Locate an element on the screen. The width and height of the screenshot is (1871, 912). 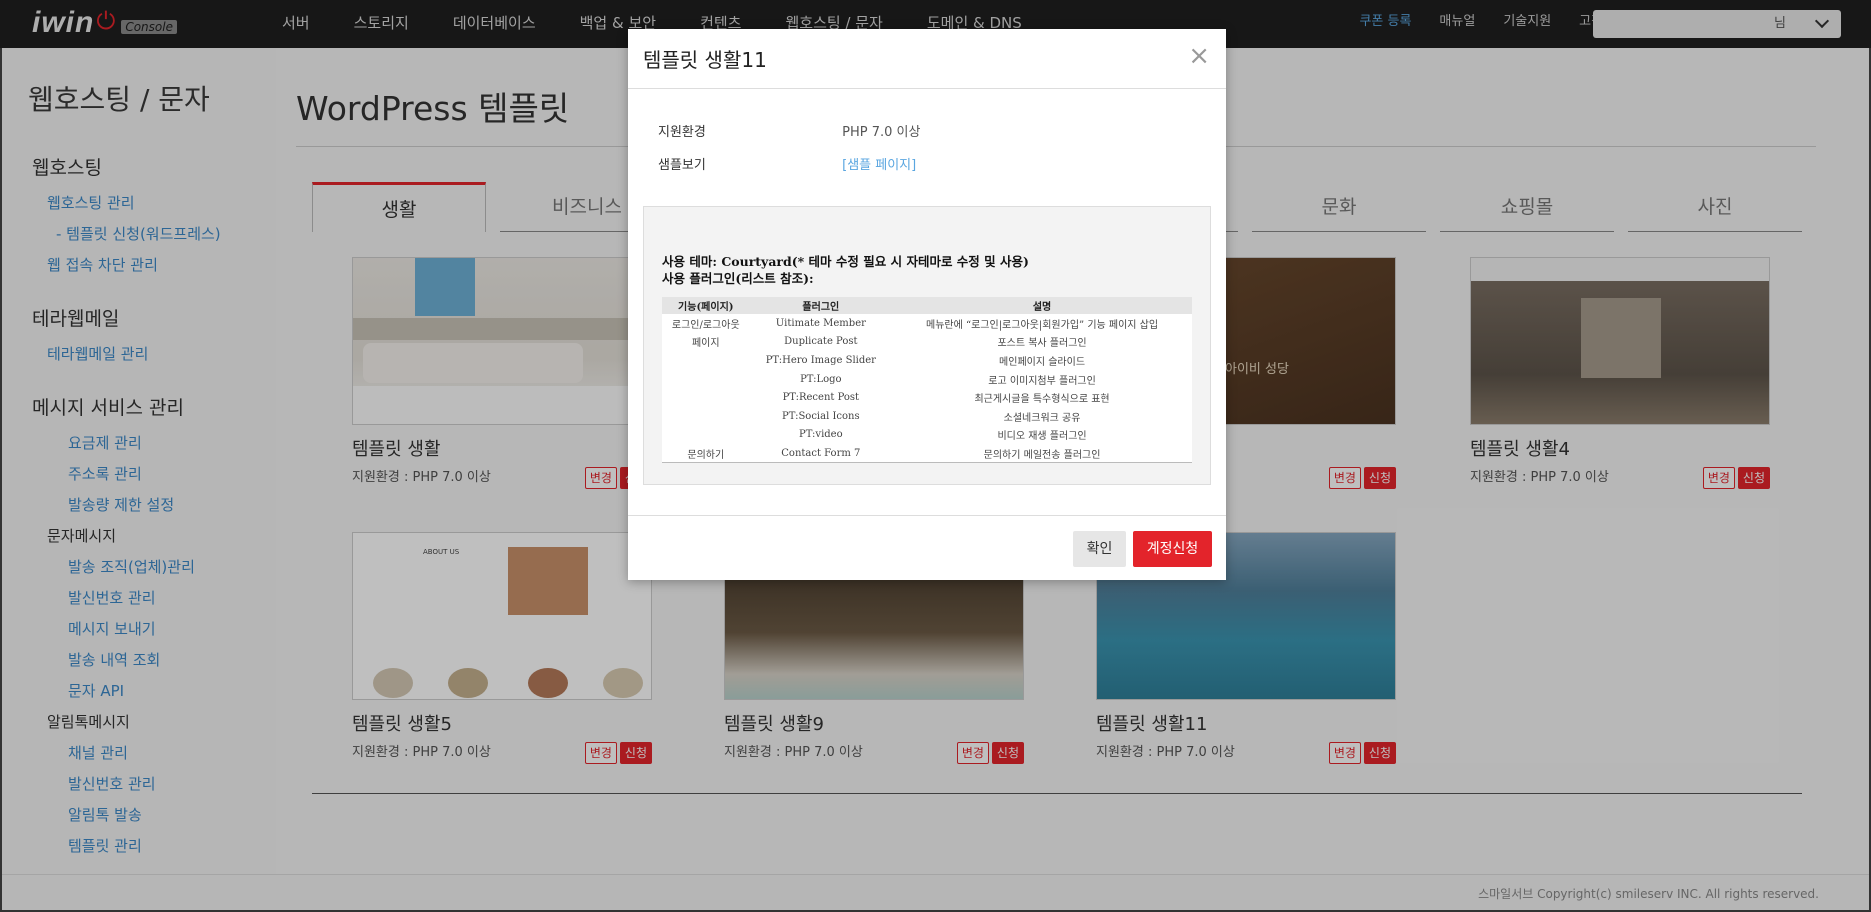
modal-title: 템플릿 생활11 is located at coordinates (705, 60).